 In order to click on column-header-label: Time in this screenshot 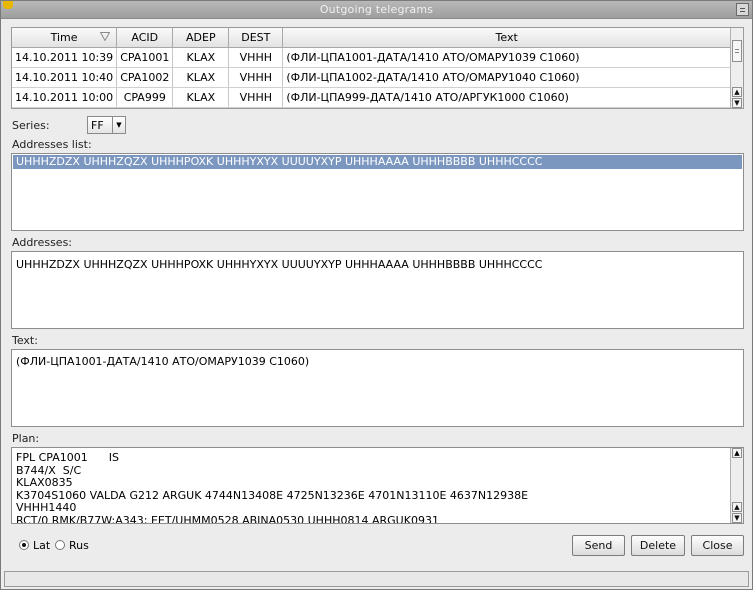, I will do `click(64, 37)`.